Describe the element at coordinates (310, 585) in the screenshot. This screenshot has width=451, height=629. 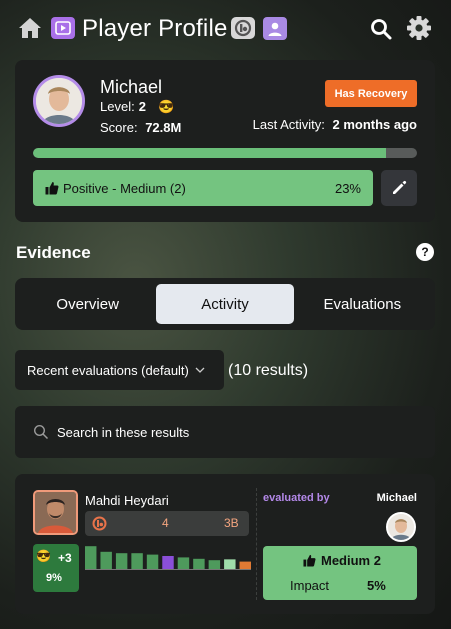
I see `impact-label: Impact` at that location.